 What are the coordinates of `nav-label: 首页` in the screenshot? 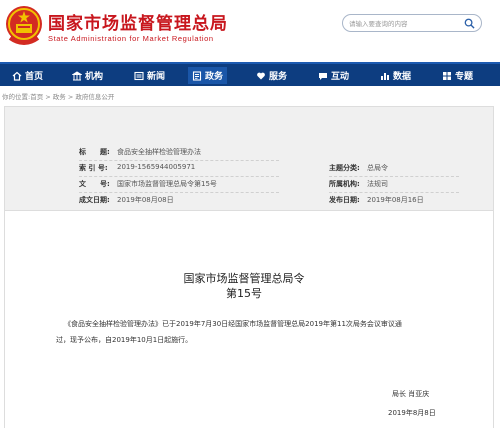 It's located at (34, 77).